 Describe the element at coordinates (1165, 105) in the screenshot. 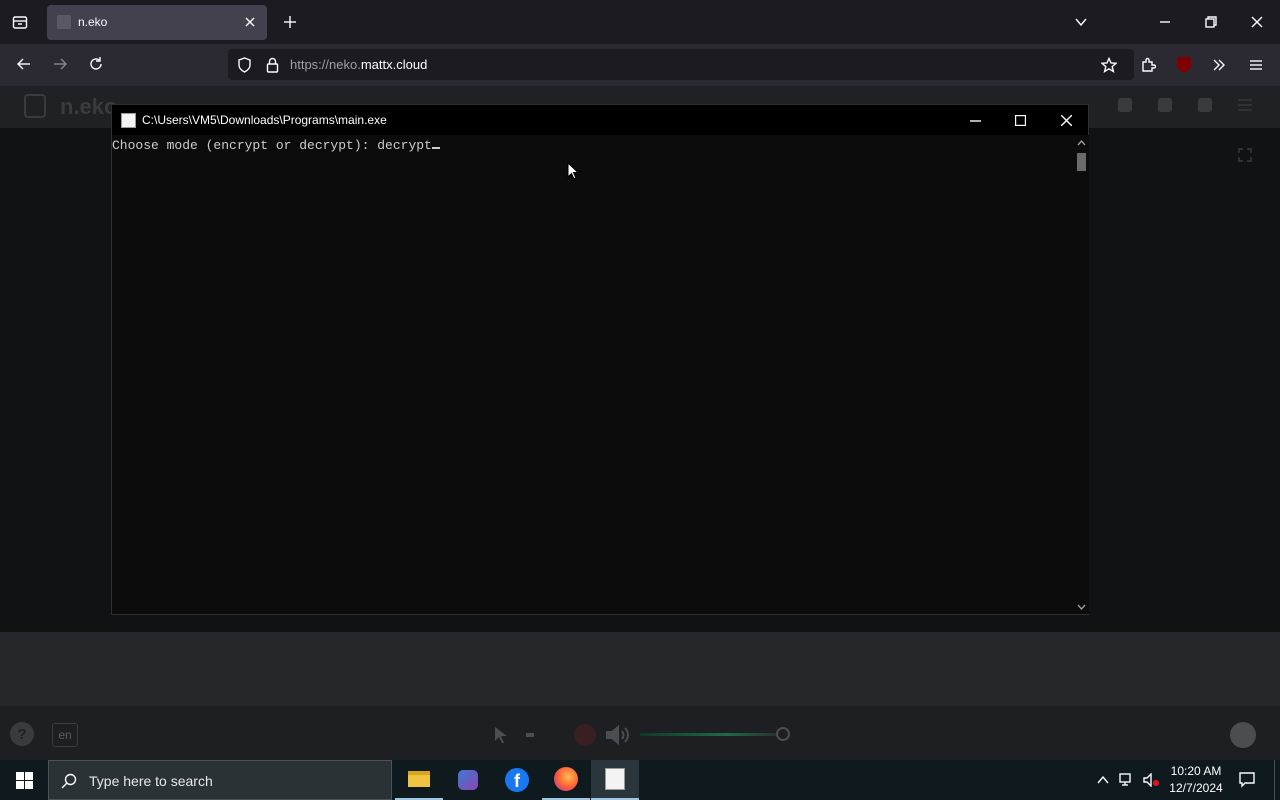

I see `neko-lock-icon` at that location.